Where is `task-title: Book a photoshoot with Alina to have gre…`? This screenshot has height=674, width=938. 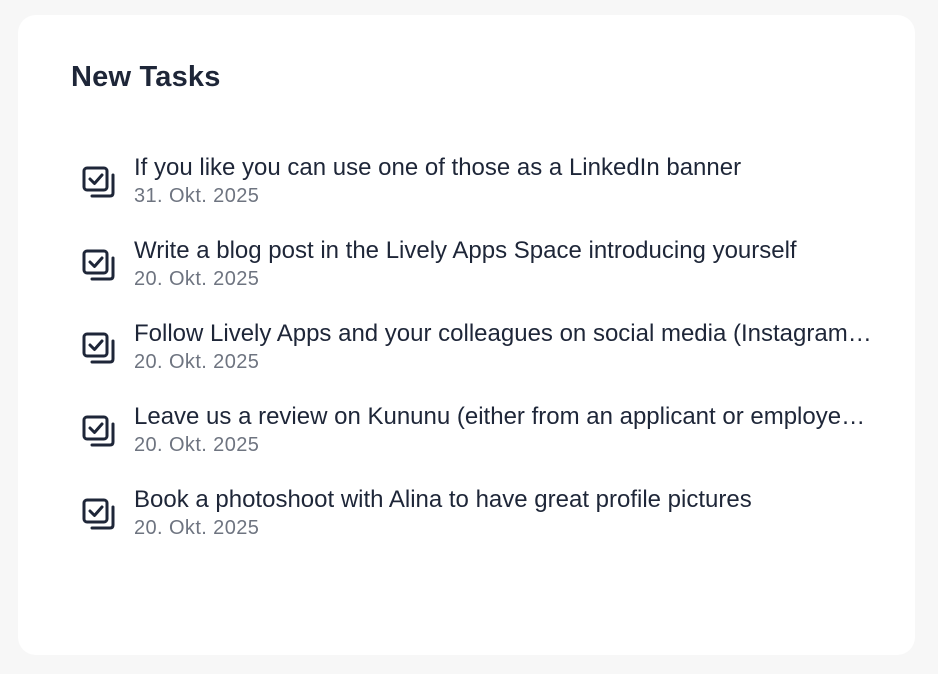 task-title: Book a photoshoot with Alina to have gre… is located at coordinates (443, 499).